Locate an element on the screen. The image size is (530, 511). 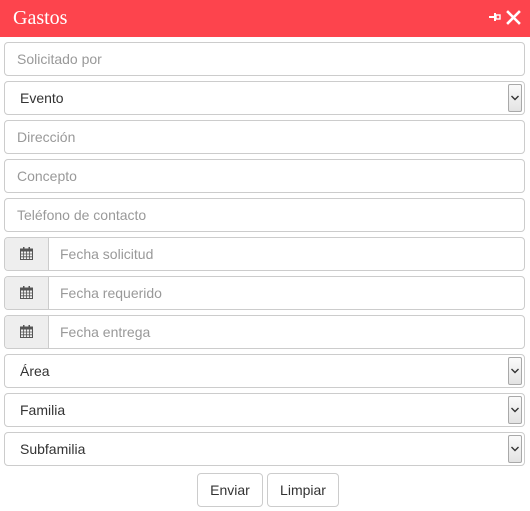
solicitado-por-input is located at coordinates (264, 59).